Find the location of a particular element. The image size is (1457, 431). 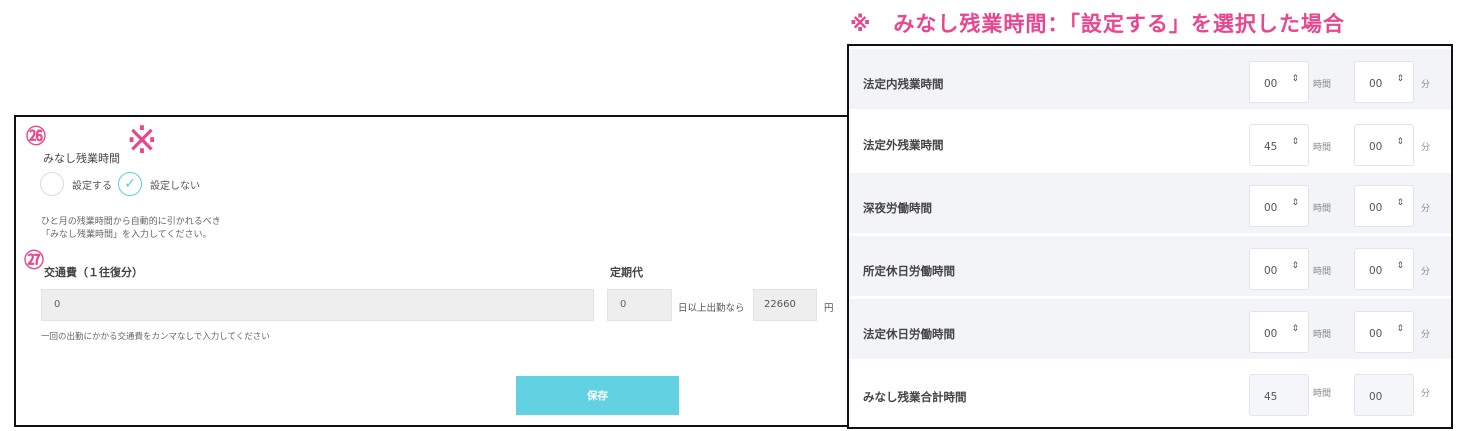

hint-line1: ひと月の残業時間から自動的に引かれるべき is located at coordinates (131, 222).